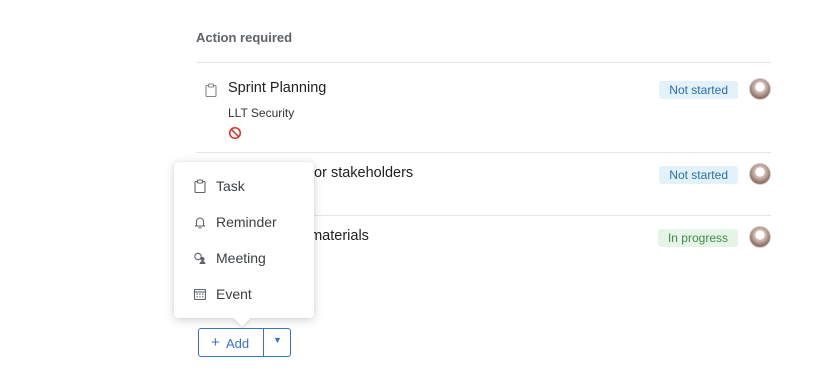 Image resolution: width=826 pixels, height=388 pixels. I want to click on menu-item-task: Task, so click(244, 186).